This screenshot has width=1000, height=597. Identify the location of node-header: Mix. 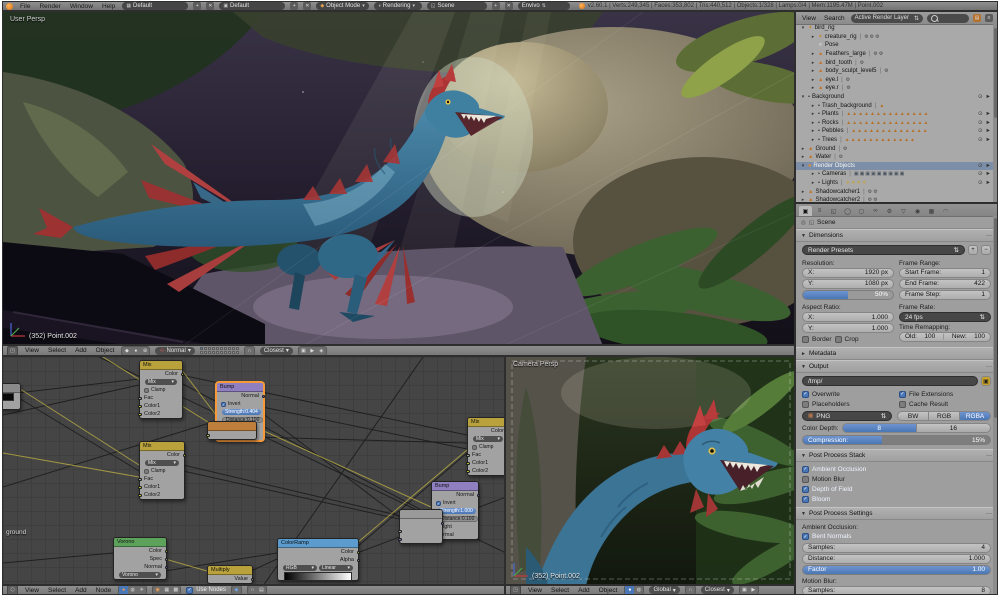
(161, 365).